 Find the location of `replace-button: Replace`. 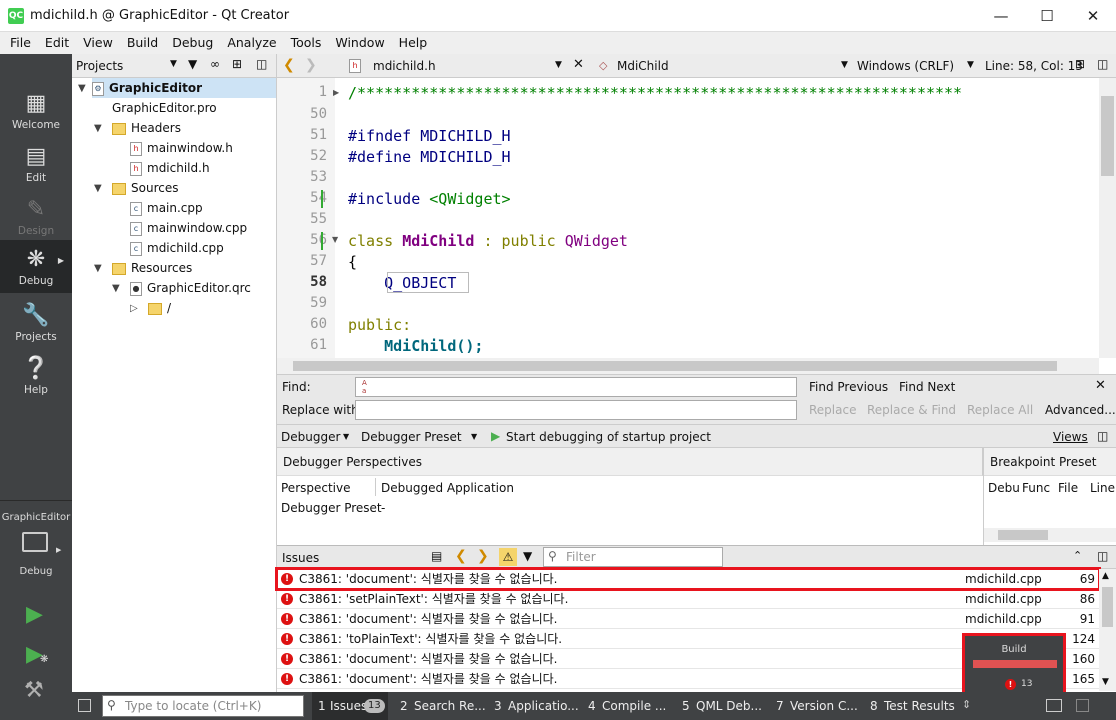

replace-button: Replace is located at coordinates (832, 410).